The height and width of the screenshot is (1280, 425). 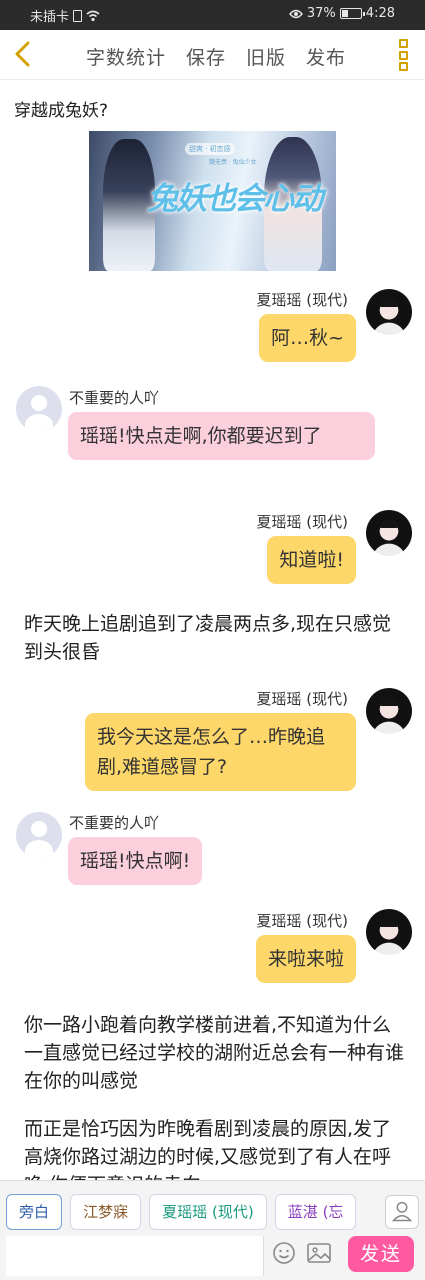 What do you see at coordinates (210, 149) in the screenshot?
I see `cover-subtitle: 甜爽 · 初恋感` at bounding box center [210, 149].